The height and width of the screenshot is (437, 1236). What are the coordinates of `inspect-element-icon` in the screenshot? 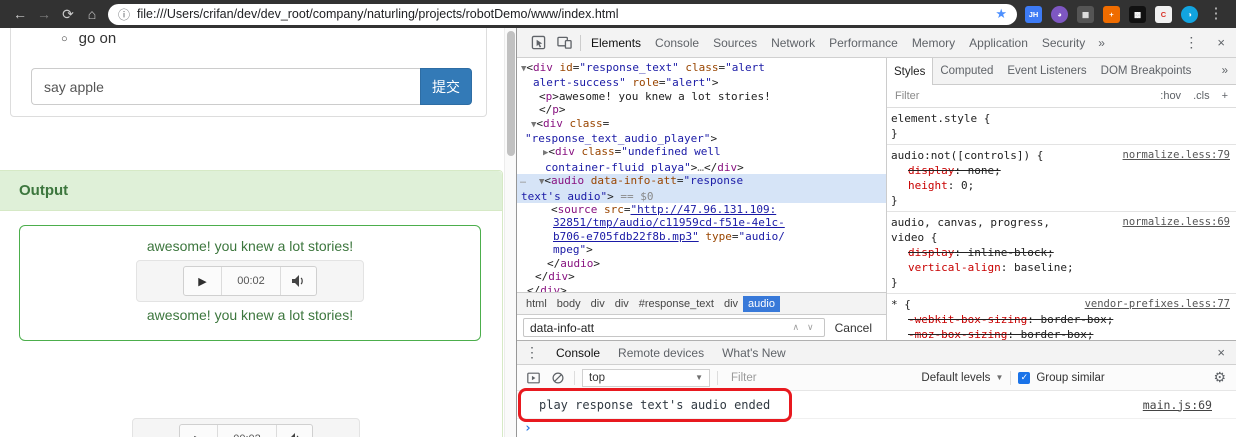 It's located at (538, 42).